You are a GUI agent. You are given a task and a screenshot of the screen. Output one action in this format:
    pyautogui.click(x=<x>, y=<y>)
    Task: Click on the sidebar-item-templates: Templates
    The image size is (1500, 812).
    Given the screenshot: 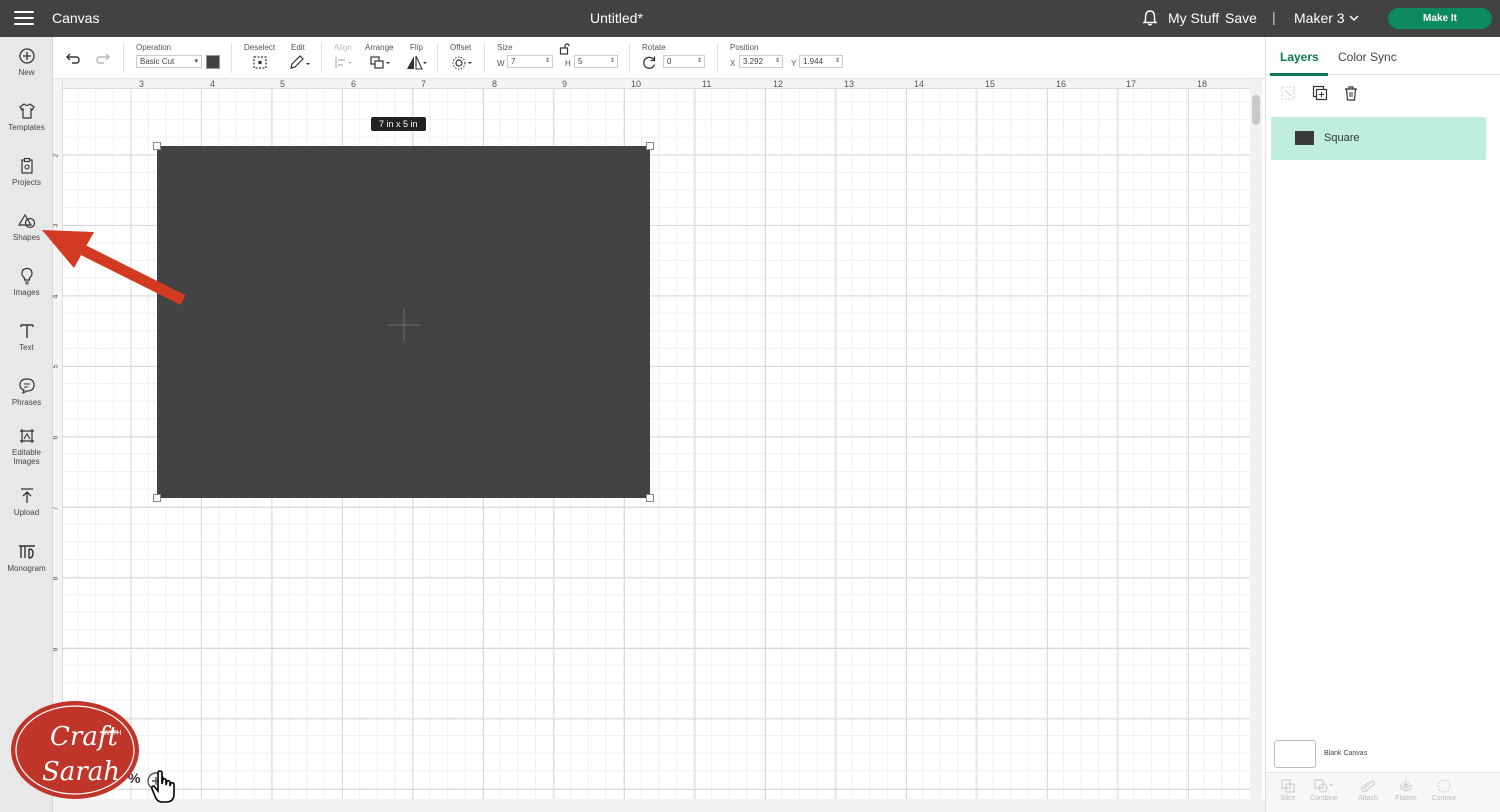 What is the action you would take?
    pyautogui.click(x=26, y=117)
    